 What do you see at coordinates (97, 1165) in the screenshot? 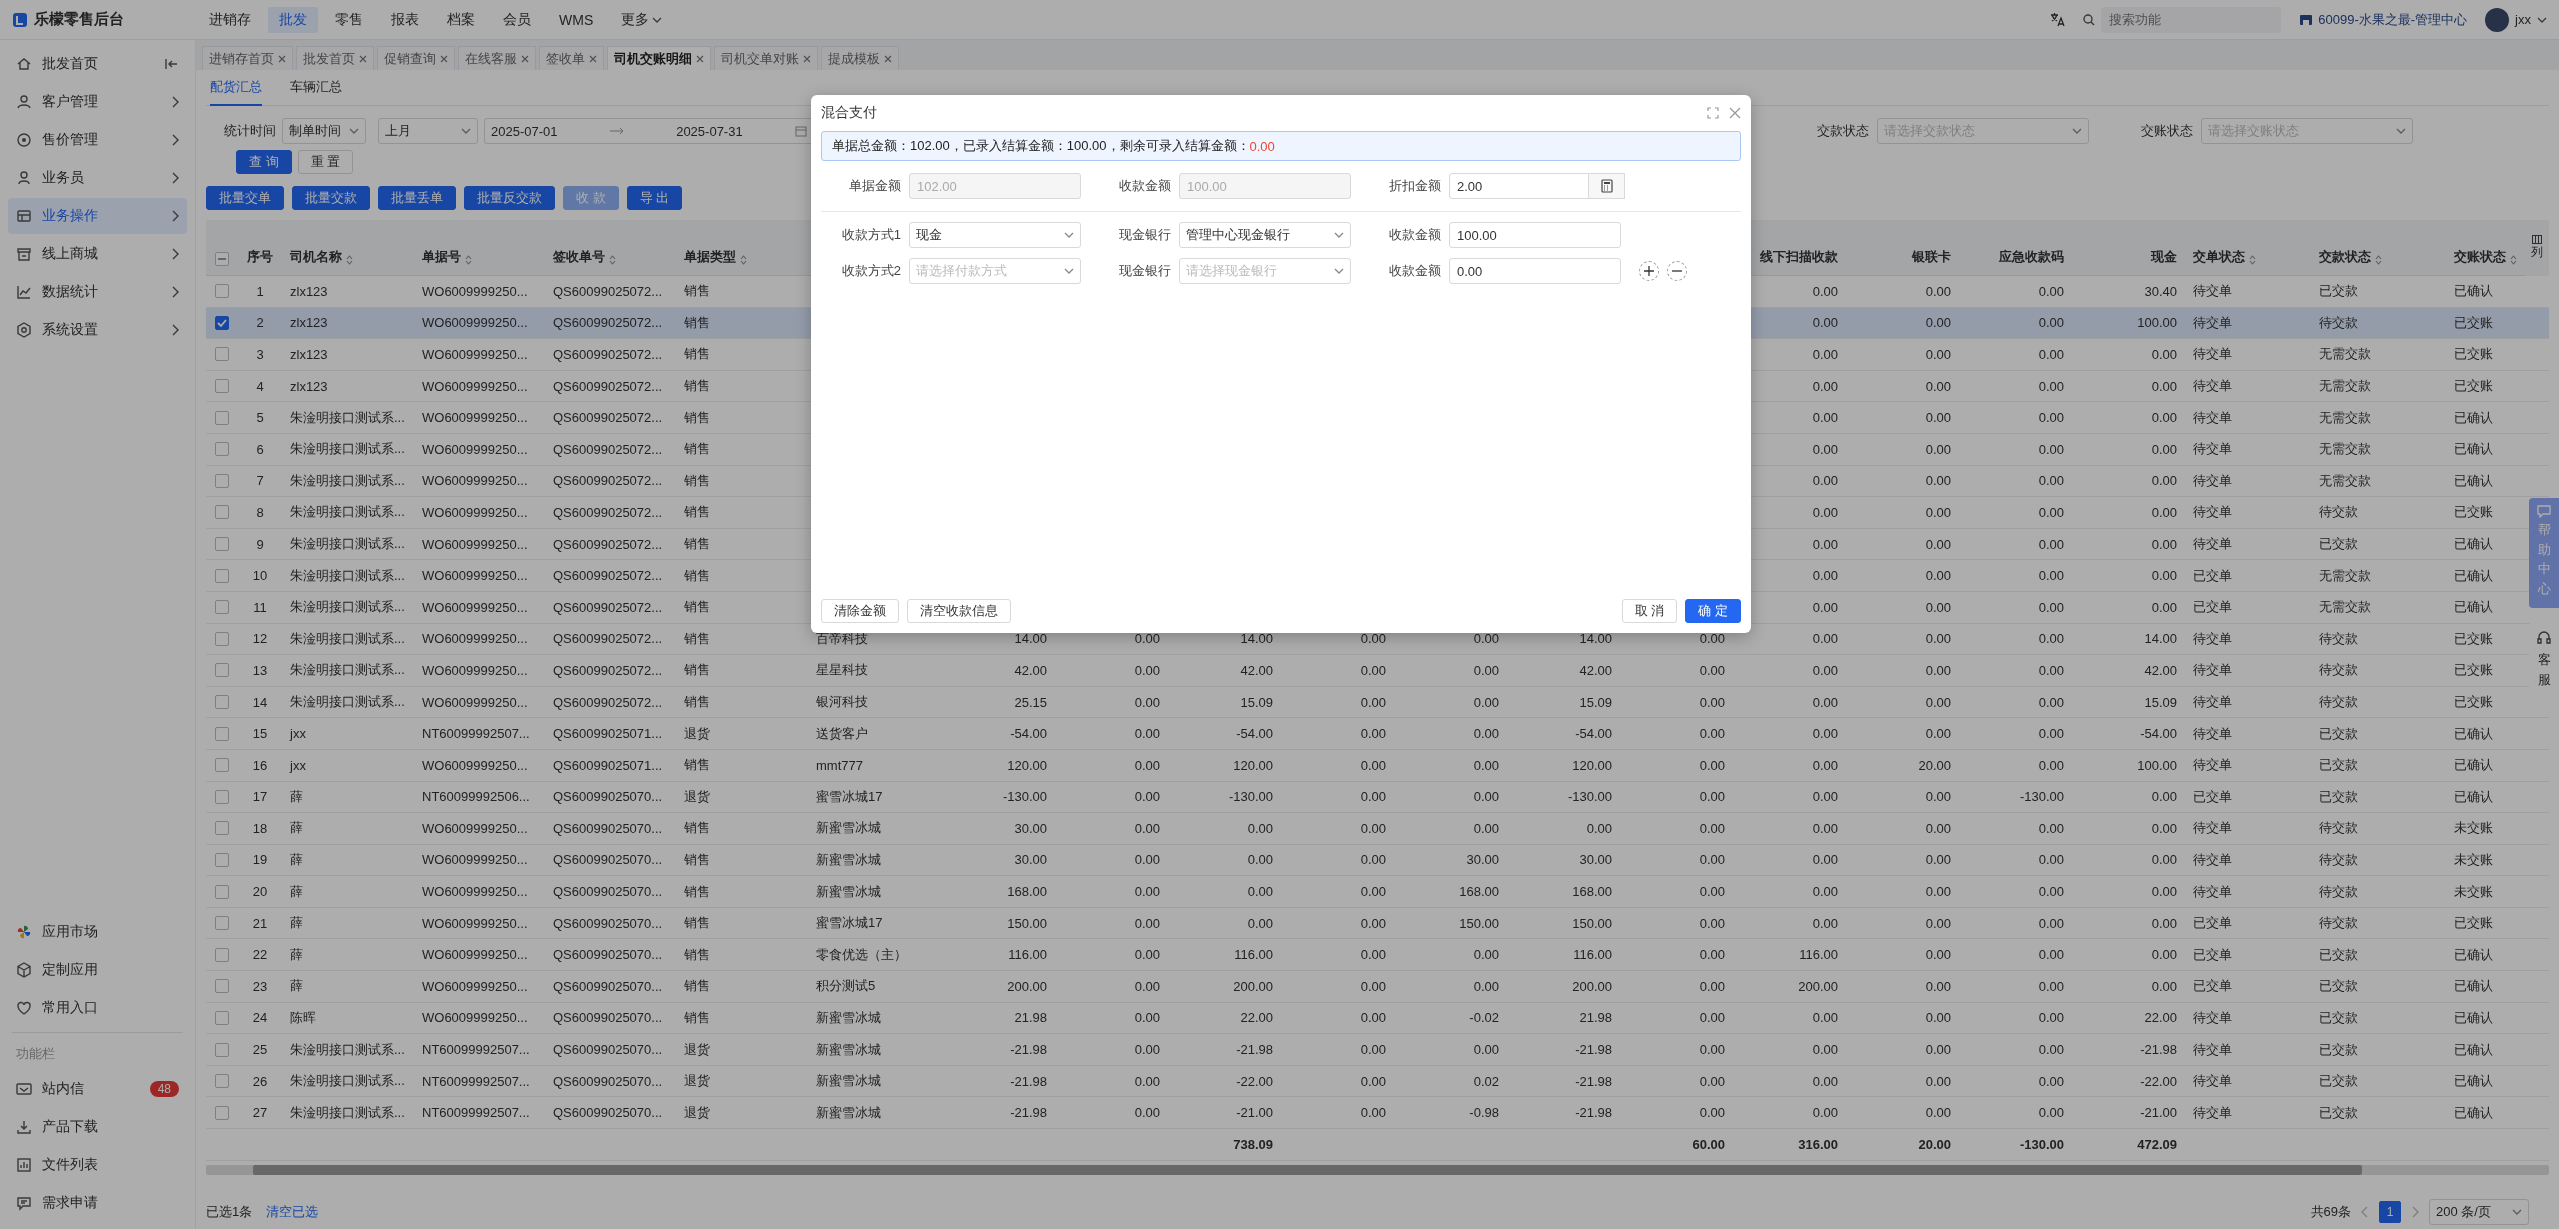
I see `sidebar-item: 文件列表` at bounding box center [97, 1165].